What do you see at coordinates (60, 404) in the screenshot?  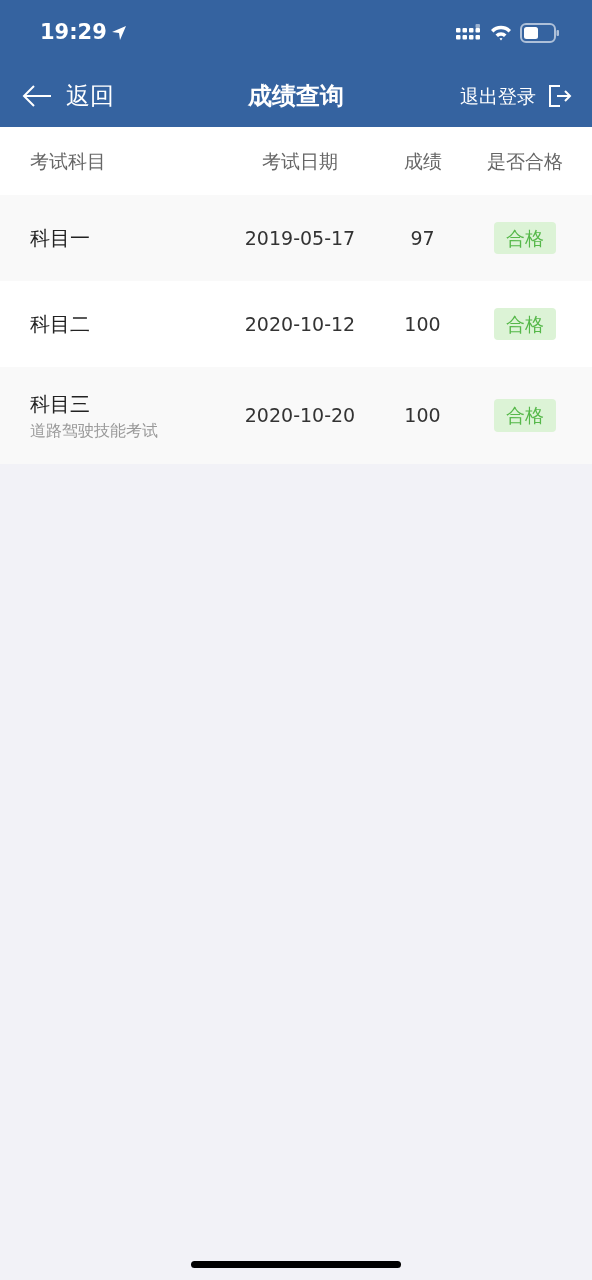 I see `subject-name: 科目三` at bounding box center [60, 404].